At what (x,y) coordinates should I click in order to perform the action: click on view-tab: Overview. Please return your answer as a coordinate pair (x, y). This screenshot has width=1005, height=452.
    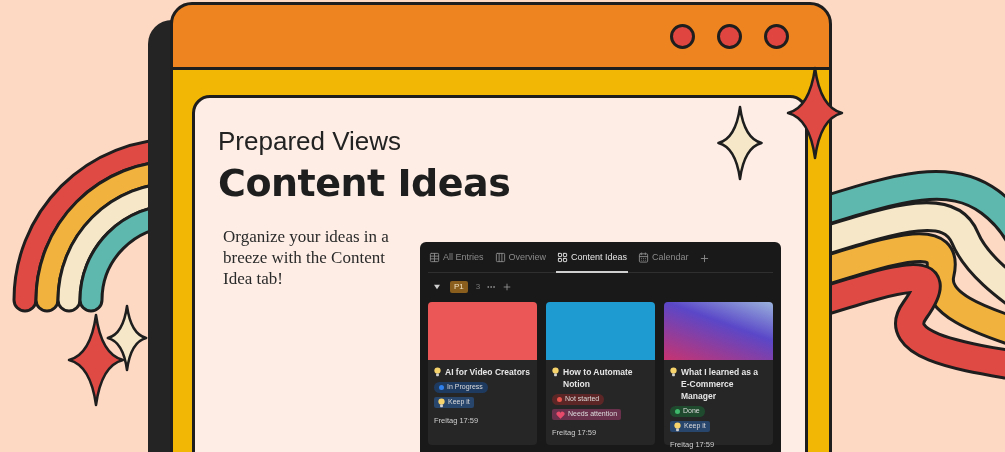
    Looking at the image, I should click on (520, 258).